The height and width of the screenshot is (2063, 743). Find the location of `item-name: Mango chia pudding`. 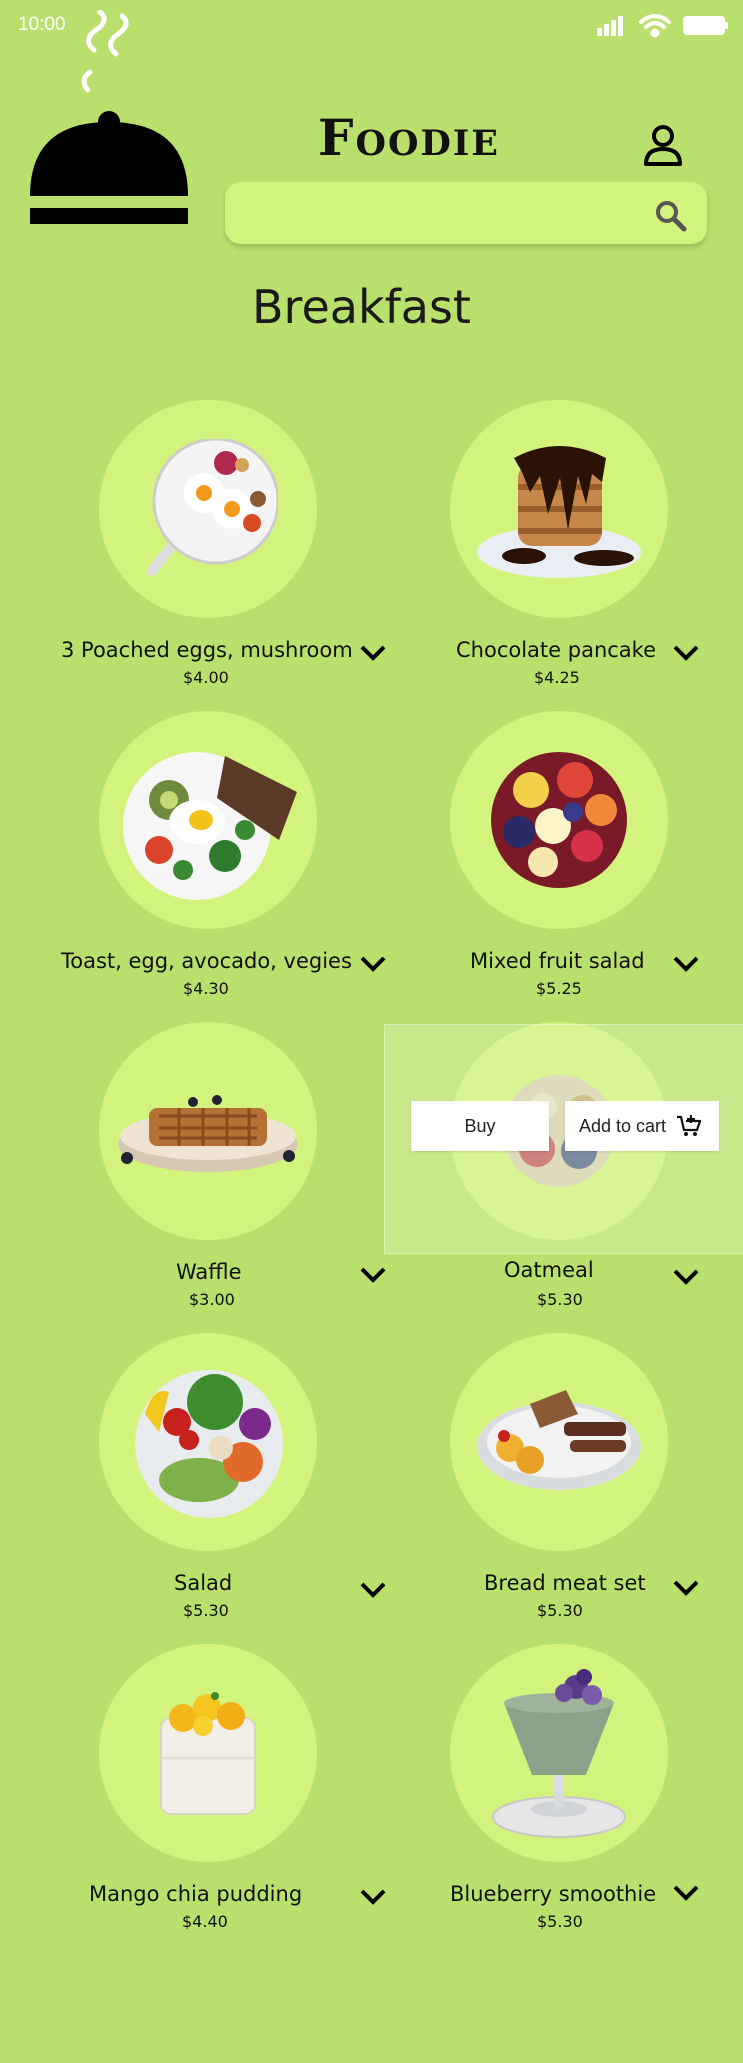

item-name: Mango chia pudding is located at coordinates (196, 1894).